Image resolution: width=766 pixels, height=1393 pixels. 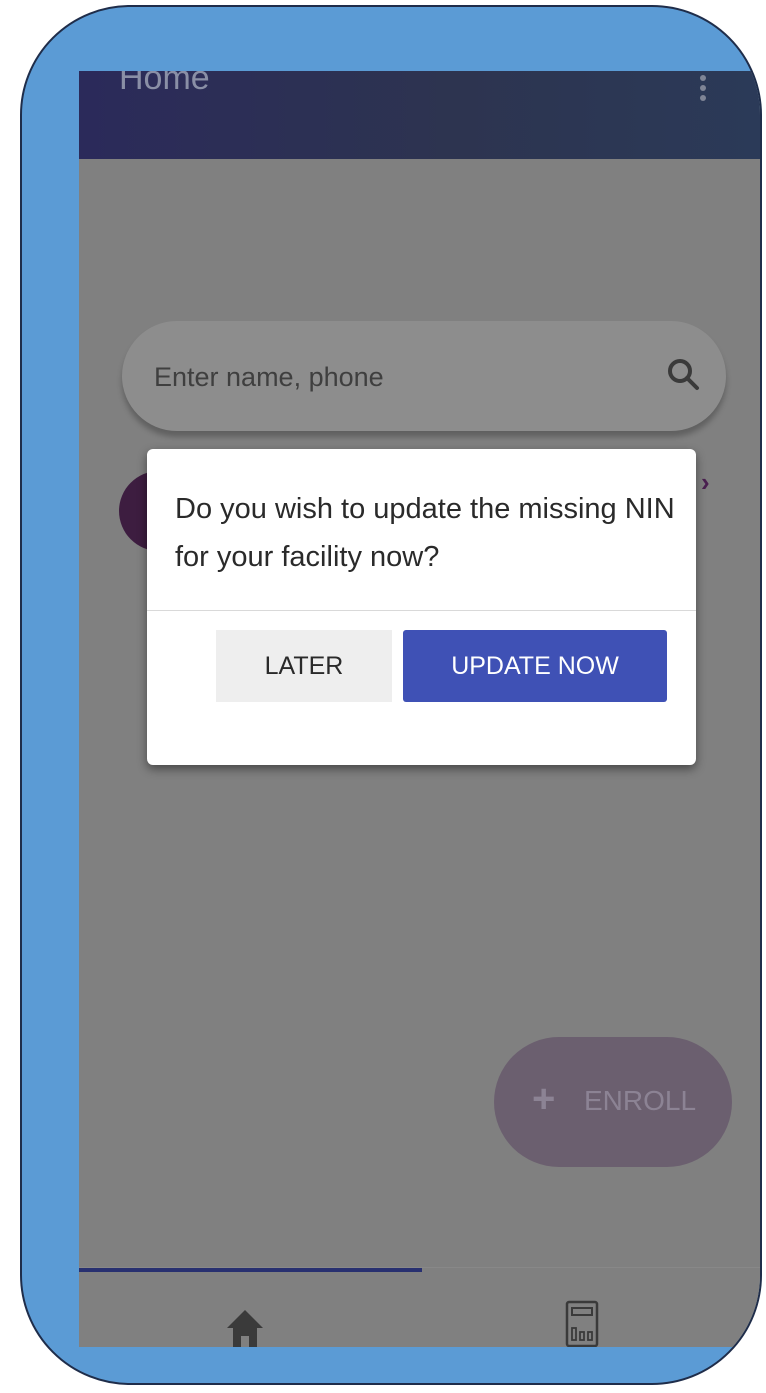 What do you see at coordinates (304, 666) in the screenshot?
I see `later-button: LATER` at bounding box center [304, 666].